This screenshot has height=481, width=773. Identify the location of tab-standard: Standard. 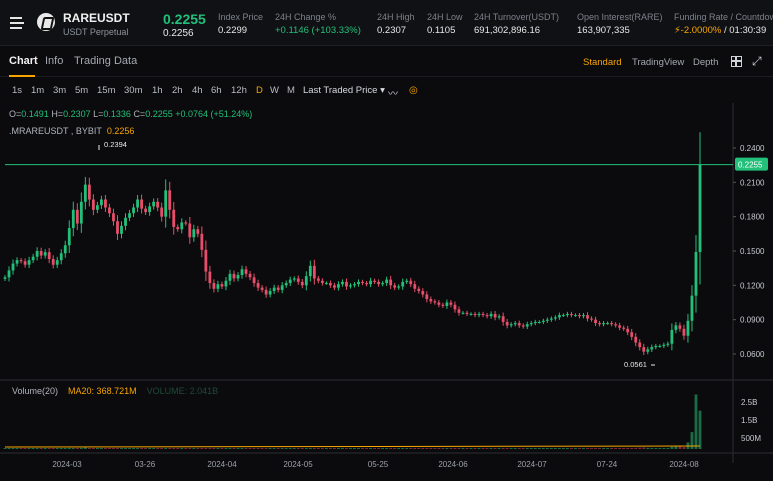
(602, 62).